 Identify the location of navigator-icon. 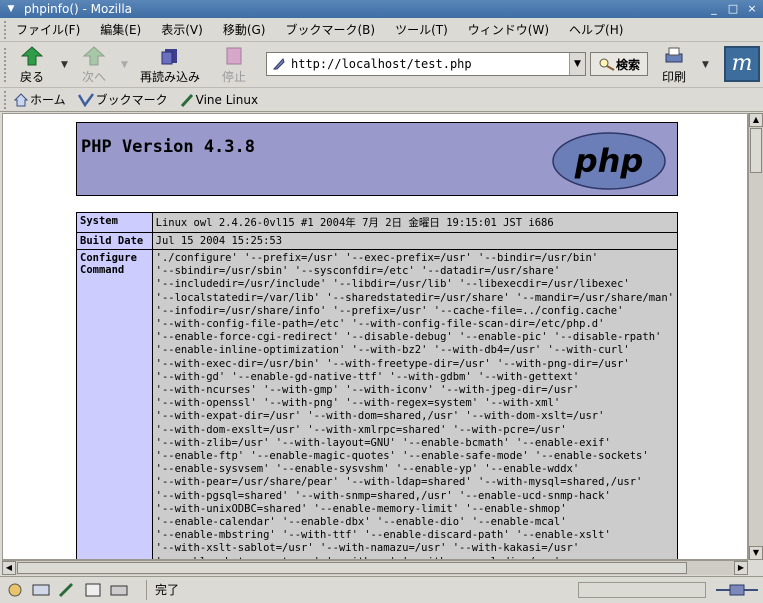
(15, 590).